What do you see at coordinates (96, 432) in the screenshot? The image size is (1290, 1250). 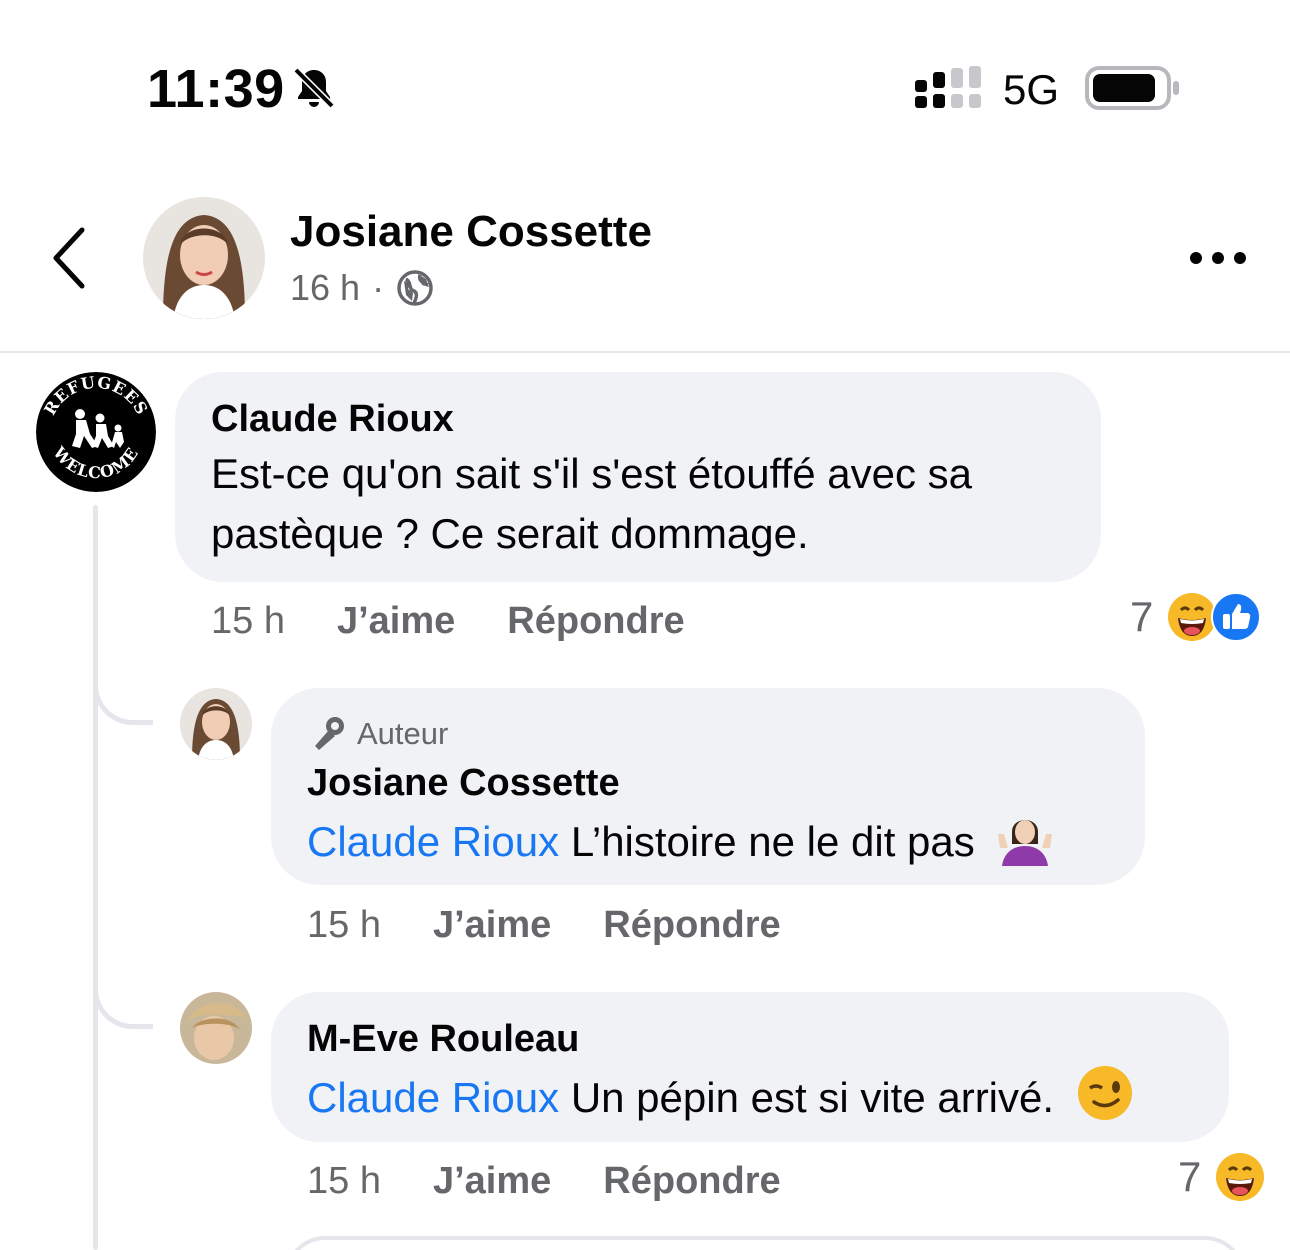 I see `refugees-welcome-avatar: REFUGEES WELCOME` at bounding box center [96, 432].